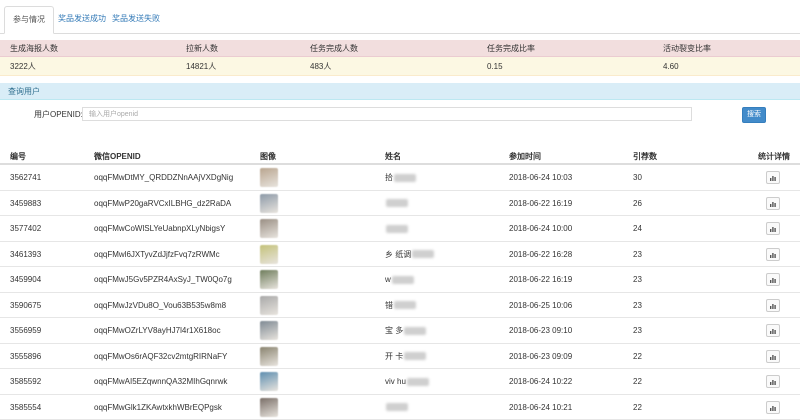 The height and width of the screenshot is (420, 800). Describe the element at coordinates (157, 254) in the screenshot. I see `row-openid: oqqFMwl6JXTyvZdJjfzFvq7zRWMc` at that location.